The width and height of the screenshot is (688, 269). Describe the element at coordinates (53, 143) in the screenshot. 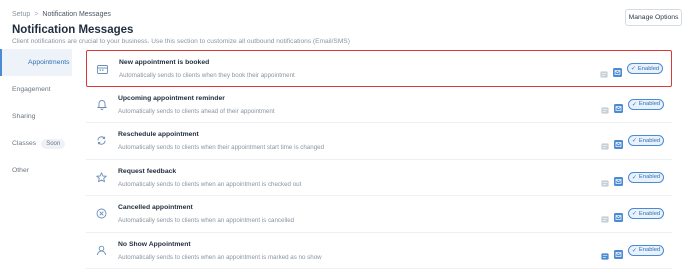

I see `soon-badge: Soon` at that location.